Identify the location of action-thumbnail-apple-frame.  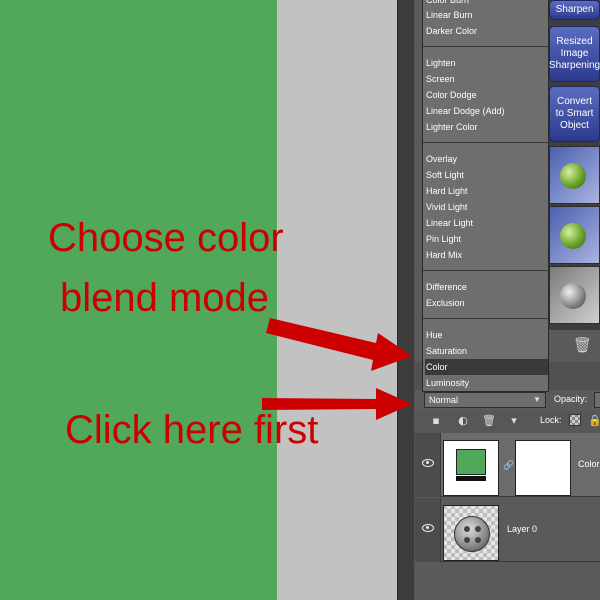
(574, 235).